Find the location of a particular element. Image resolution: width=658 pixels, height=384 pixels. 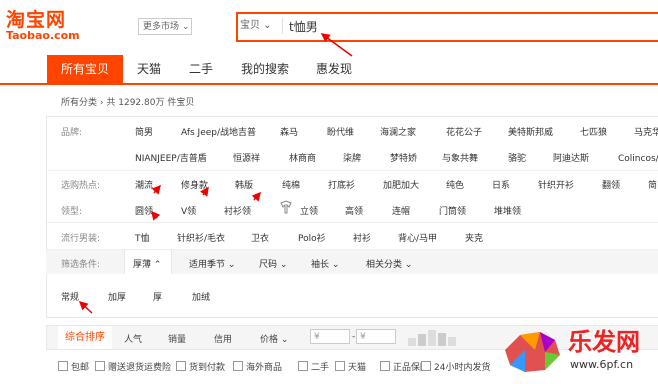

bull-logo-icon is located at coordinates (532, 352).